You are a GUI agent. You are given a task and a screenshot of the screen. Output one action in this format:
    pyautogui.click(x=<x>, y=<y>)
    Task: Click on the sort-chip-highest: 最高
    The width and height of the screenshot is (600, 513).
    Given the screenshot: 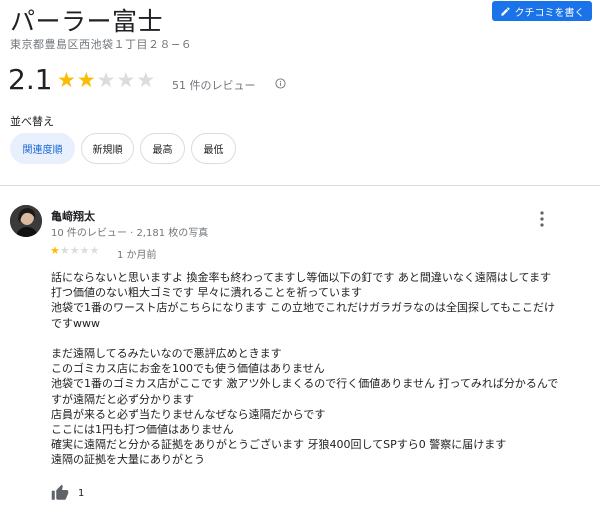 What is the action you would take?
    pyautogui.click(x=162, y=148)
    